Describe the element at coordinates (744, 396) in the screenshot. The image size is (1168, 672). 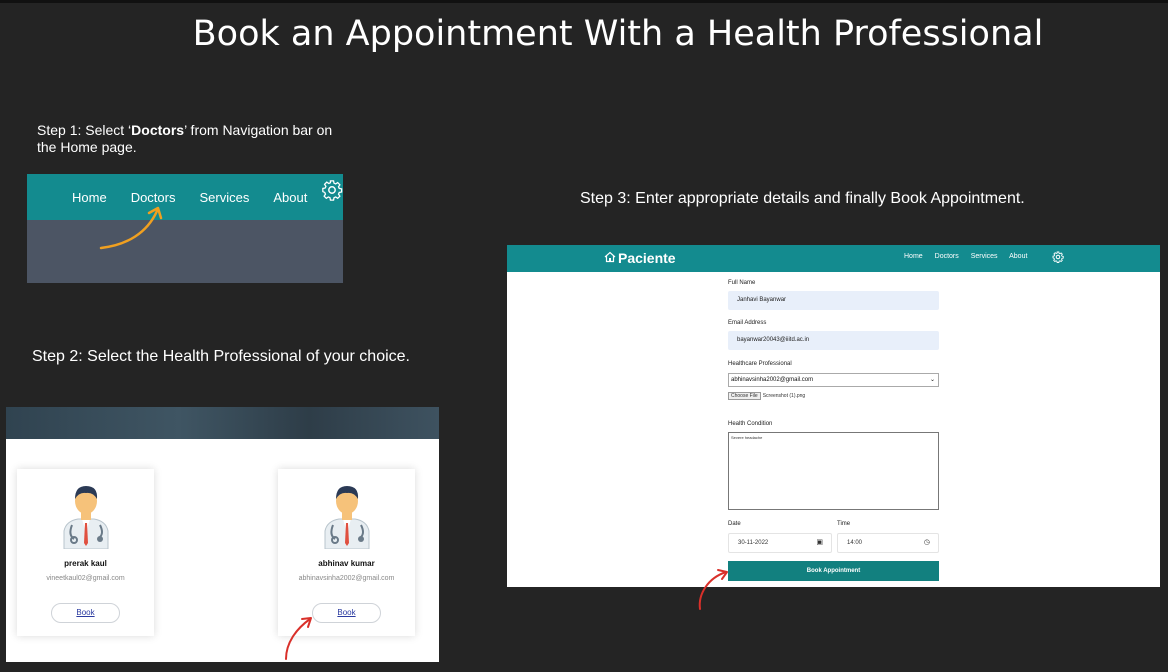
I see `choose-file-button: Choose File` at that location.